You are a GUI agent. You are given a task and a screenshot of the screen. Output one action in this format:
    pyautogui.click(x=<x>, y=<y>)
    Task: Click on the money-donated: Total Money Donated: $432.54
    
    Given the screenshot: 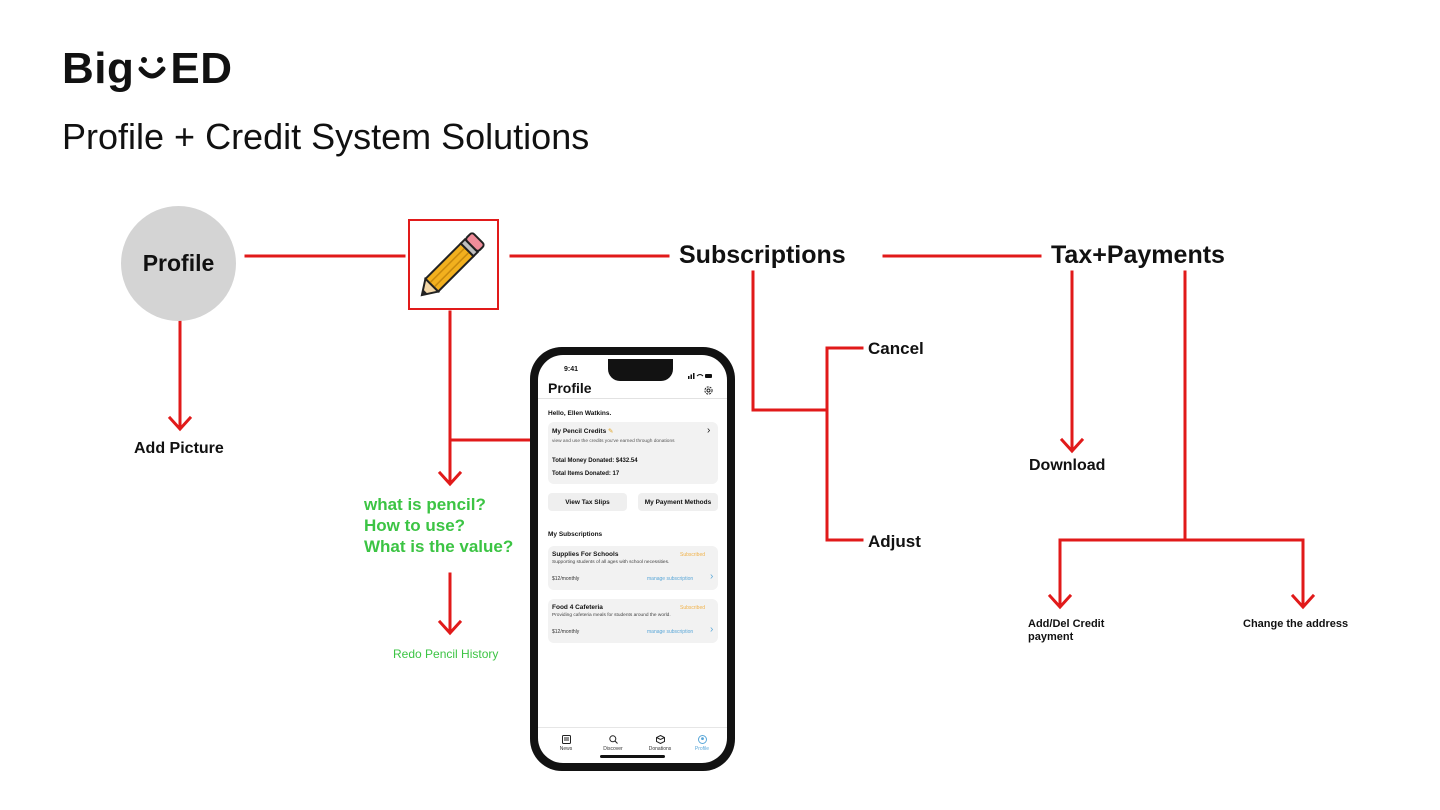 What is the action you would take?
    pyautogui.click(x=595, y=461)
    